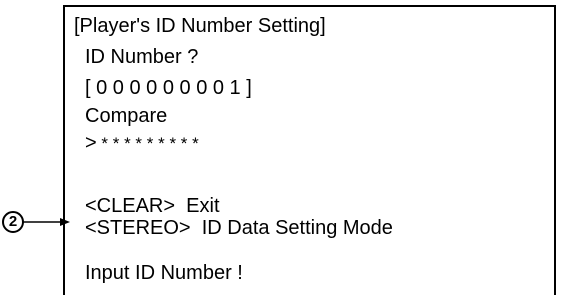  Describe the element at coordinates (142, 57) in the screenshot. I see `id-number-prompt: ID Number ?` at that location.